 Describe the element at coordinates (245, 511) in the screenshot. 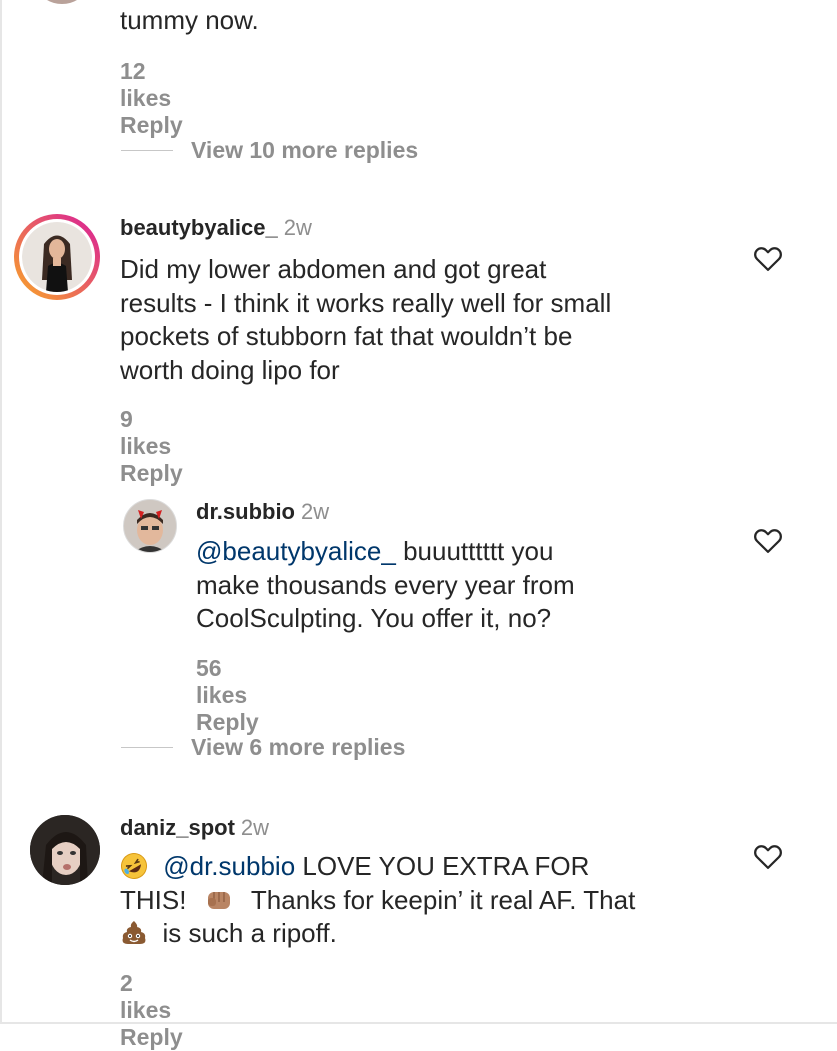

I see `username: dr.subbio` at that location.